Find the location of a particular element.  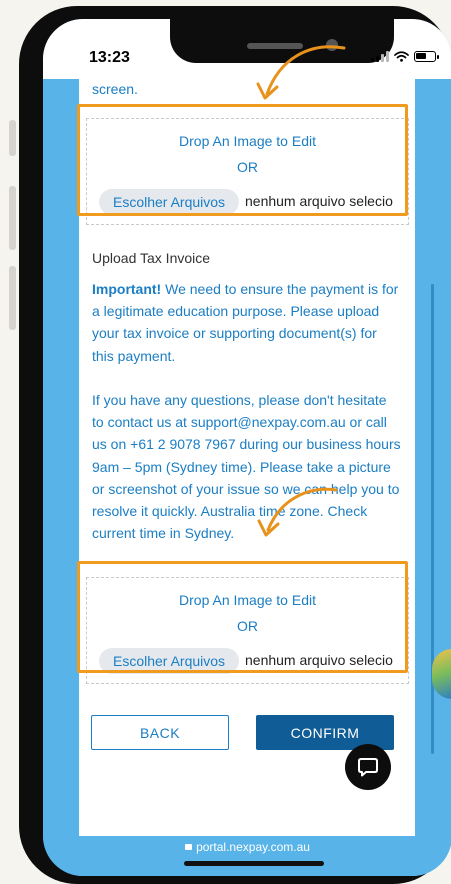

chat-icon is located at coordinates (368, 767).